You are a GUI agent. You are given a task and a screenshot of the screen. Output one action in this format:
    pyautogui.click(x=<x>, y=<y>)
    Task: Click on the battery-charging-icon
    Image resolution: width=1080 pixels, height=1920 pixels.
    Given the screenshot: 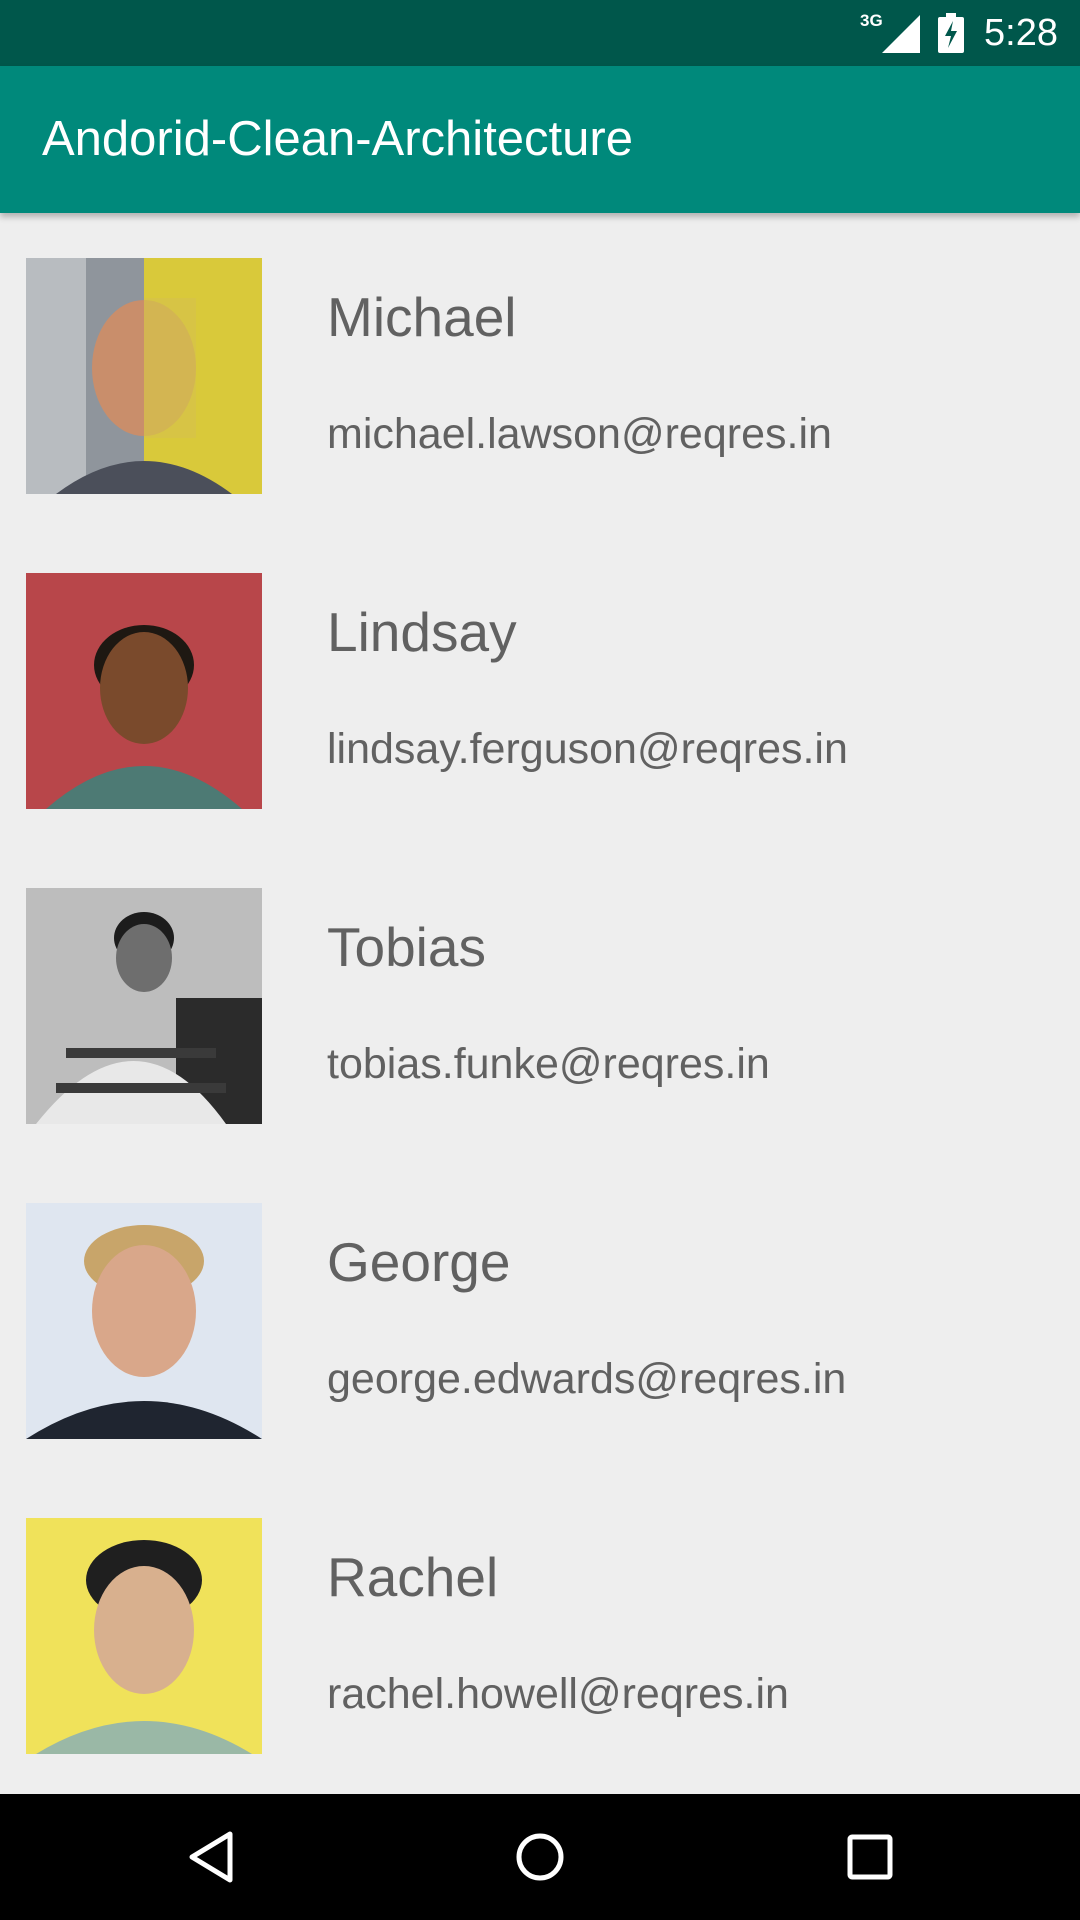 What is the action you would take?
    pyautogui.click(x=951, y=33)
    